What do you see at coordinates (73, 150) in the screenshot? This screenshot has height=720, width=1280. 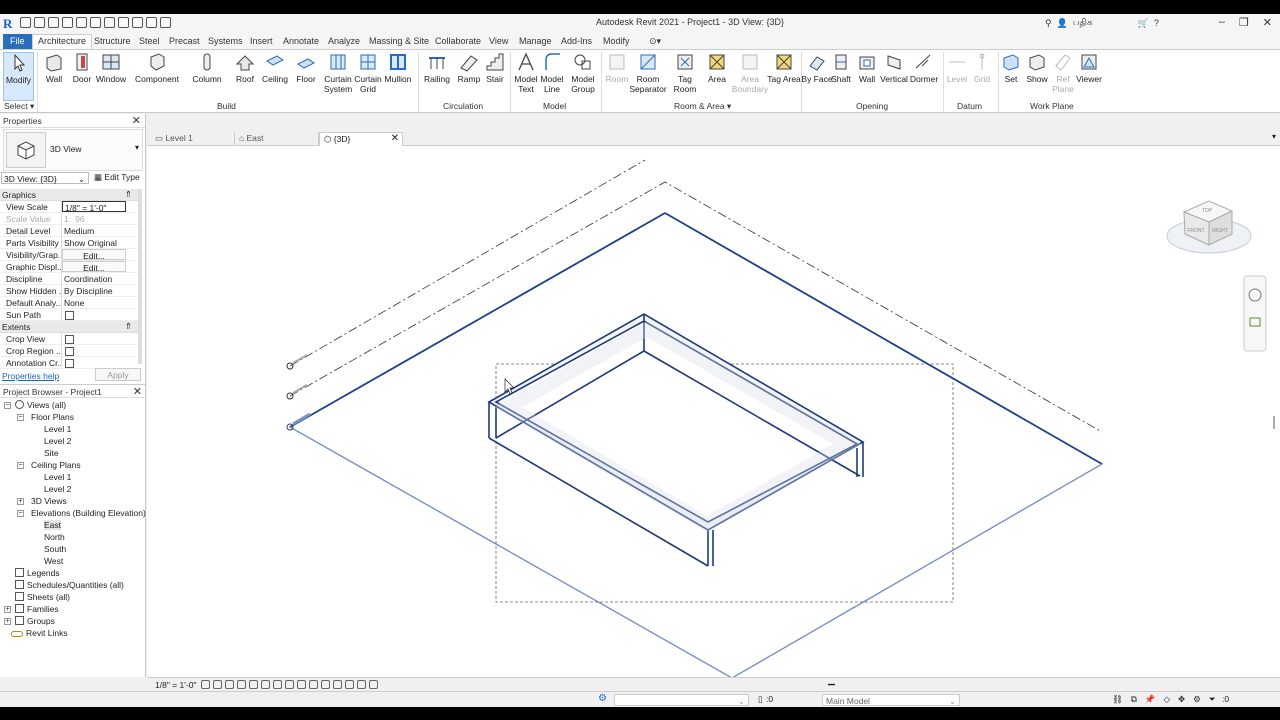 I see `type-selector: 3D View ▾` at bounding box center [73, 150].